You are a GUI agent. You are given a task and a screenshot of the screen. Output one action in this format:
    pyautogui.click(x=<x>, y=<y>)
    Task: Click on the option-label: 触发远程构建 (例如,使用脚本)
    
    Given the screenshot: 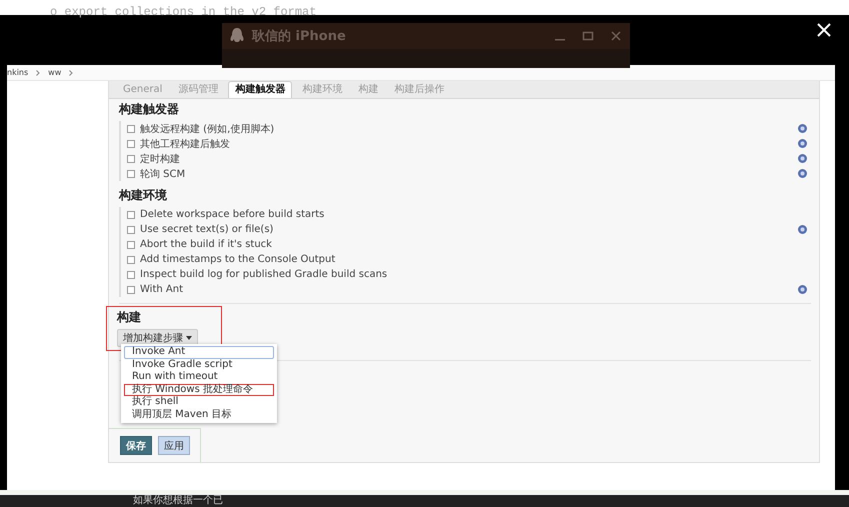 What is the action you would take?
    pyautogui.click(x=208, y=129)
    